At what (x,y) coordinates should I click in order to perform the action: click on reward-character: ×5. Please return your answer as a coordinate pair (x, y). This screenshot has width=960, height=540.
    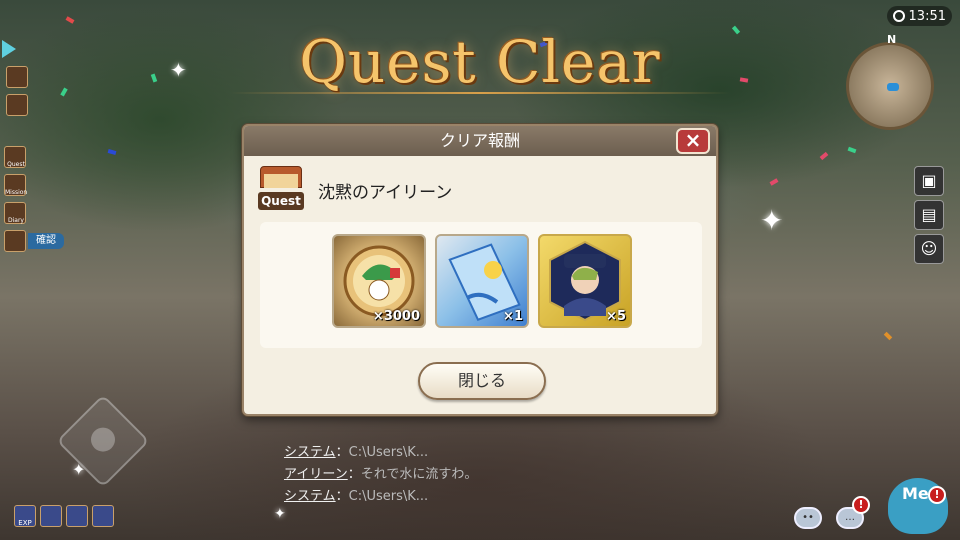
    Looking at the image, I should click on (585, 281).